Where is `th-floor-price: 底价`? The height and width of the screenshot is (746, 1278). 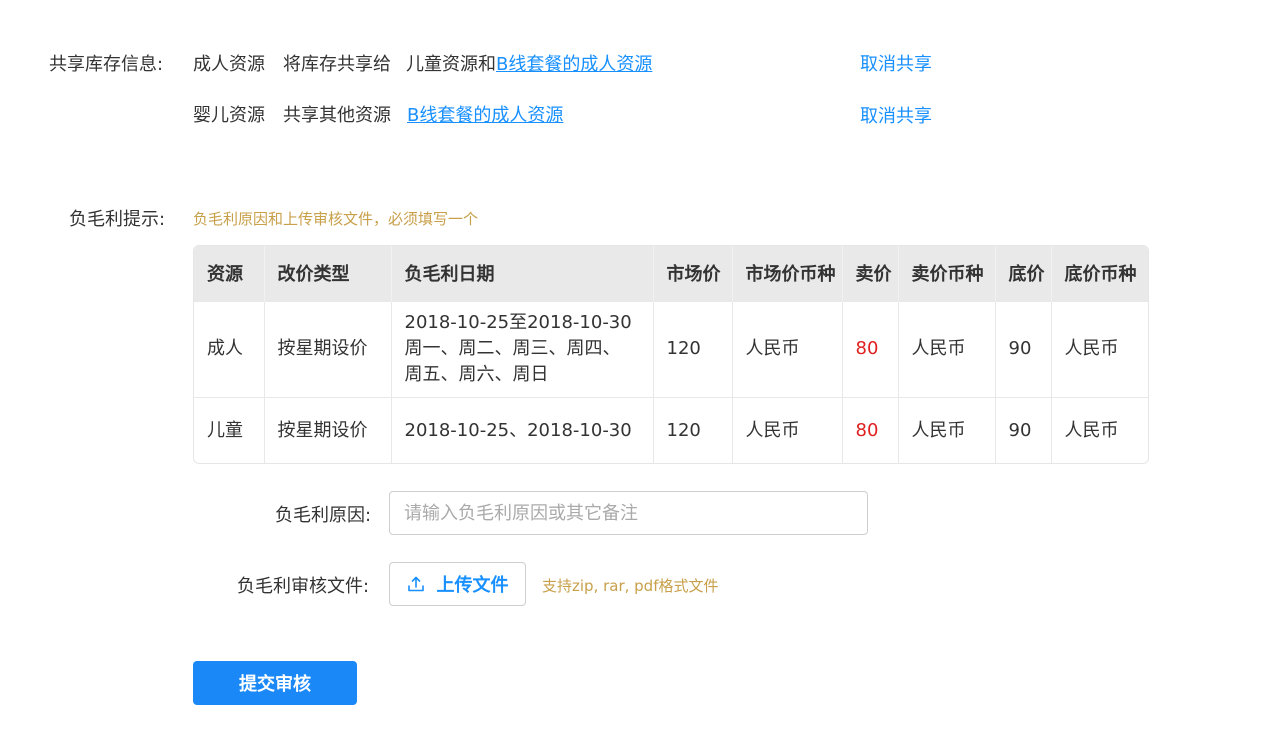
th-floor-price: 底价 is located at coordinates (1023, 273).